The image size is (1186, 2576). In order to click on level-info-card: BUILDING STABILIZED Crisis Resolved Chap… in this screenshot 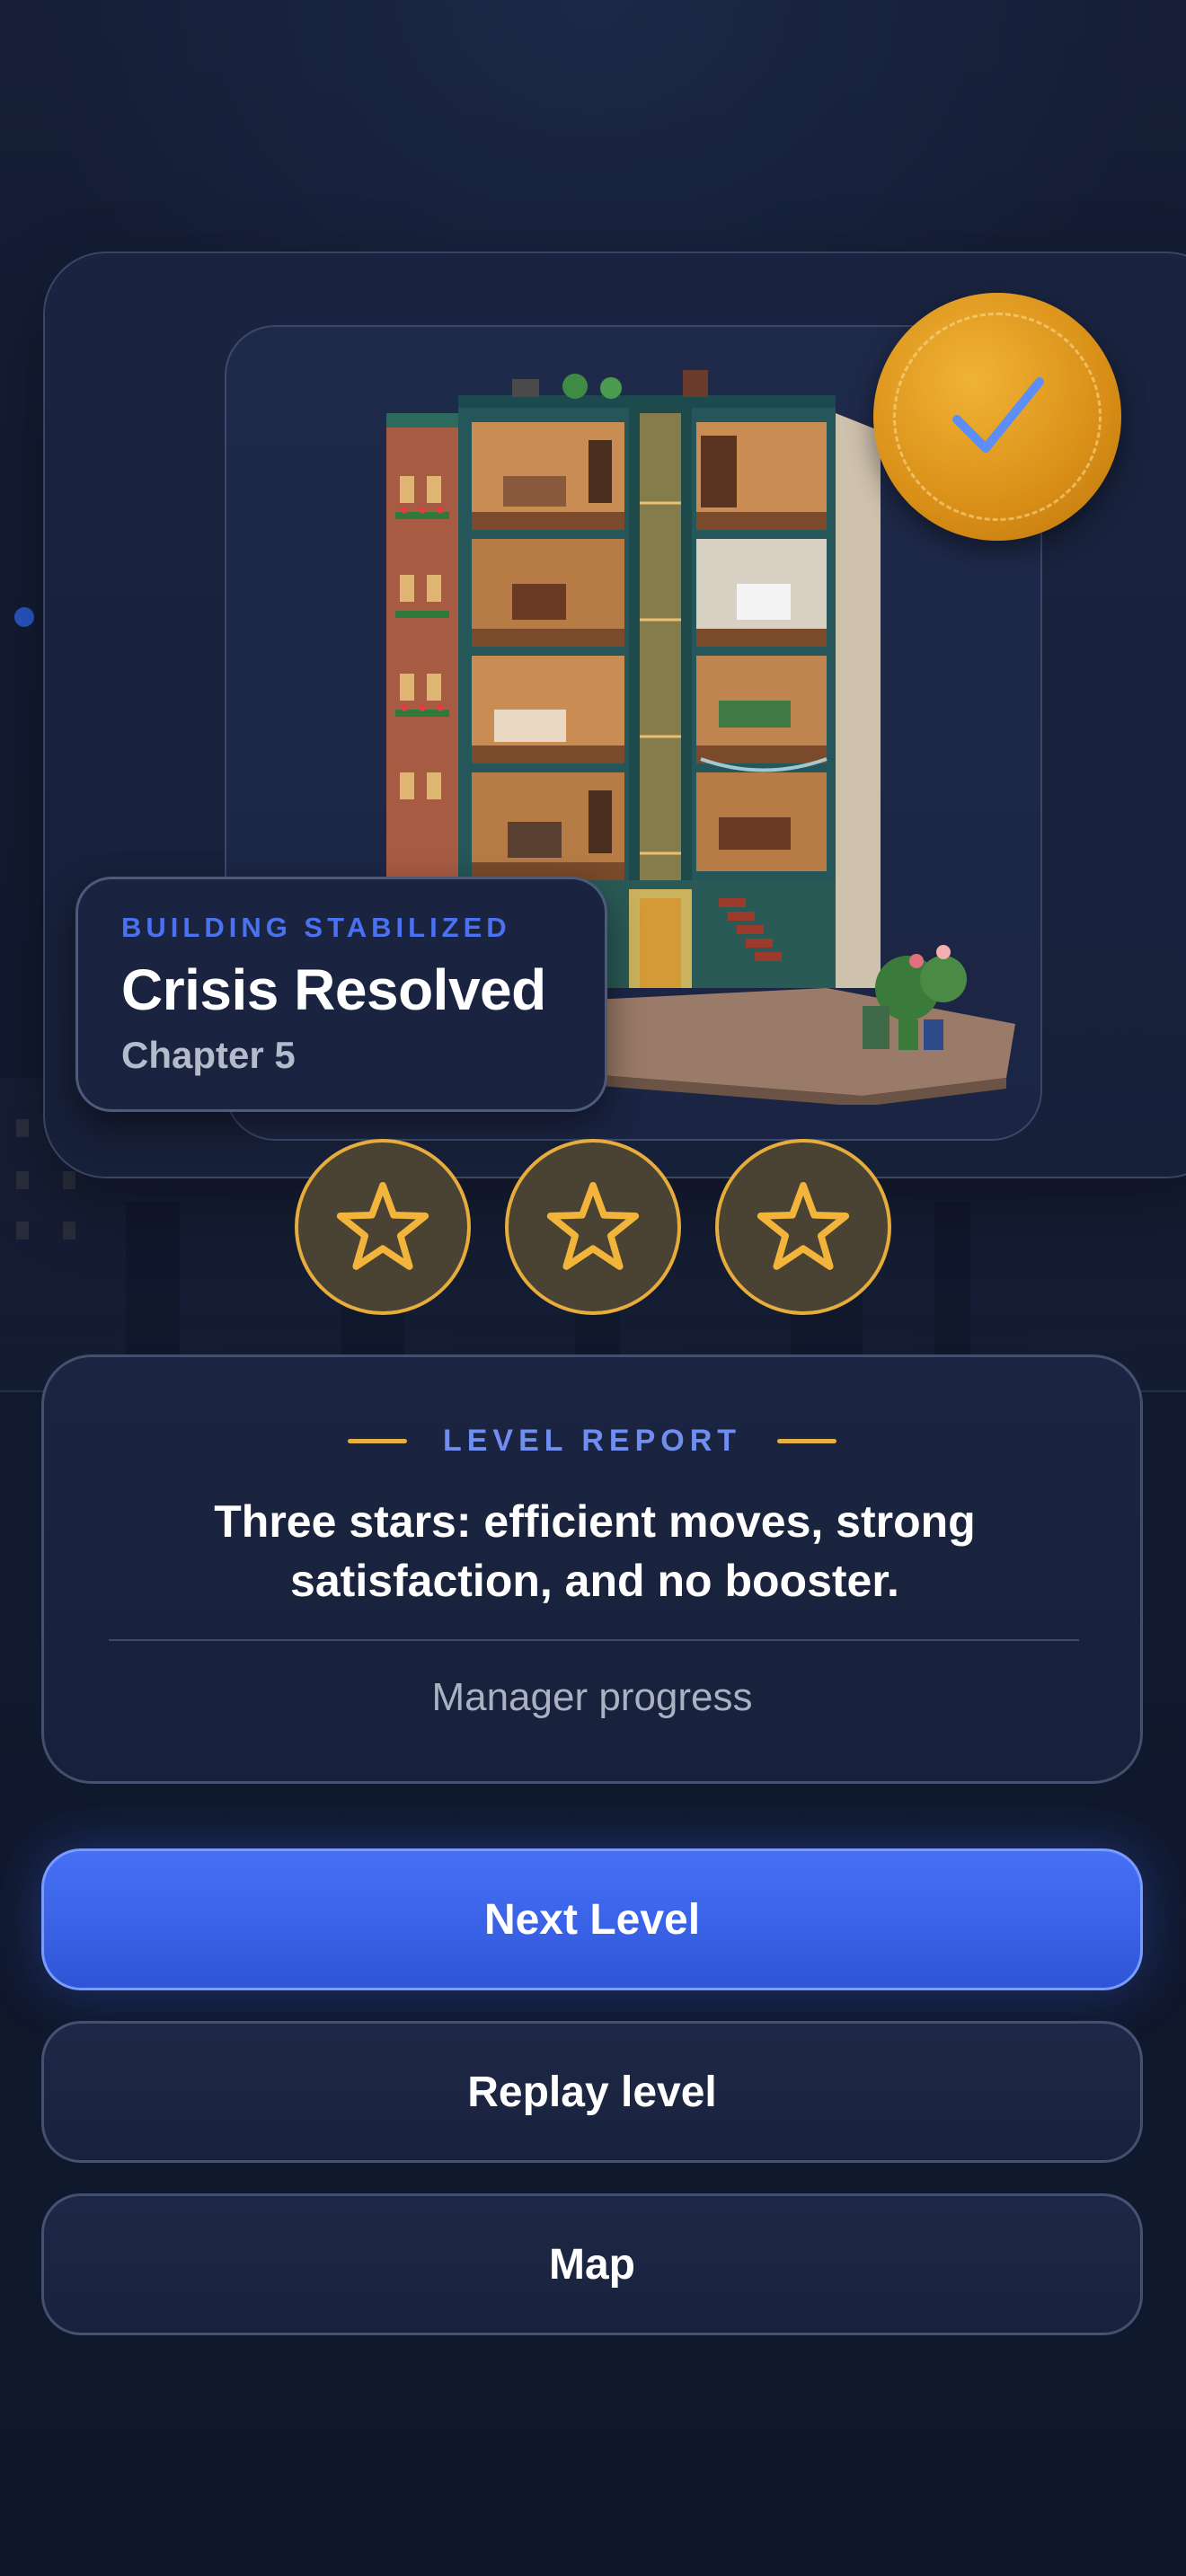, I will do `click(341, 994)`.